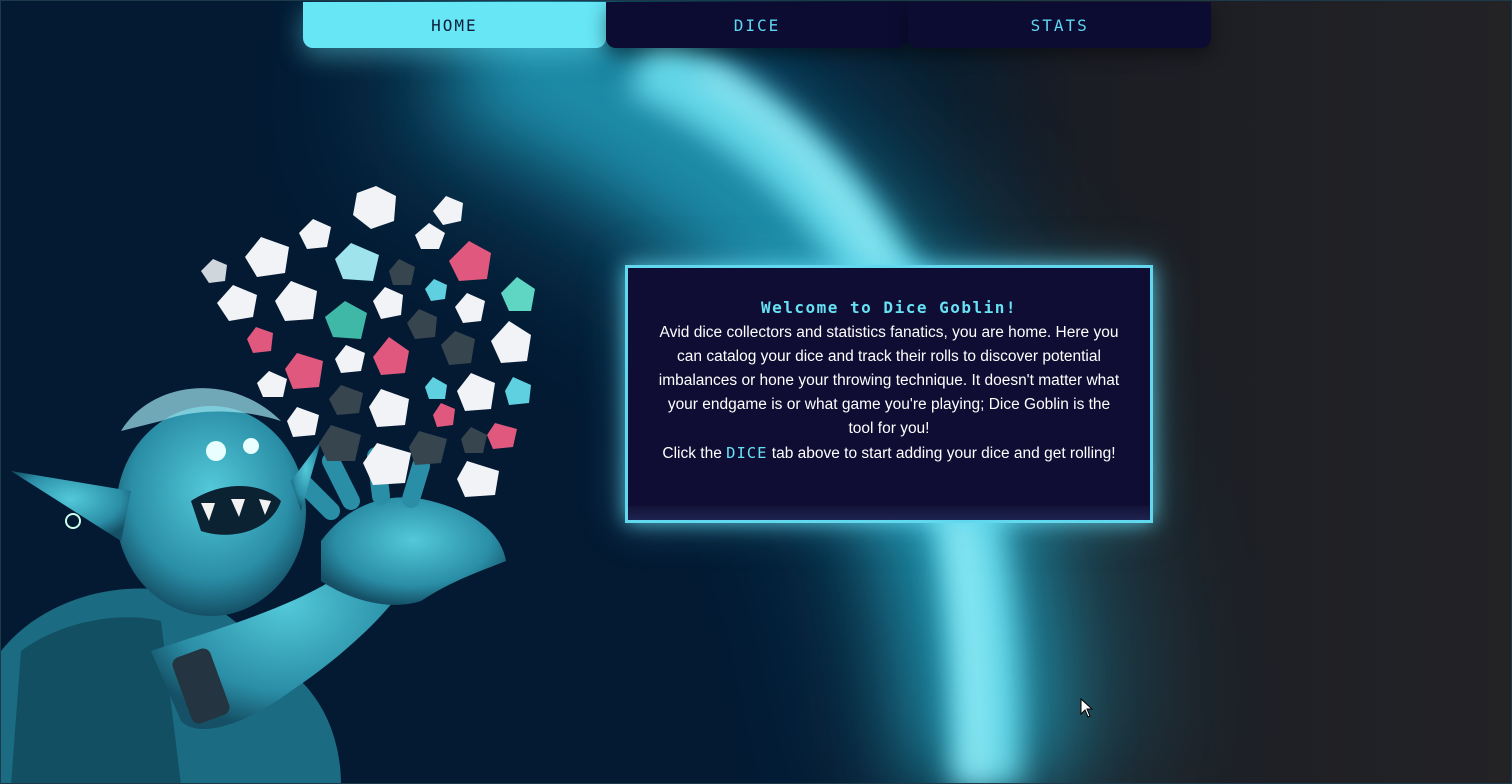 This screenshot has height=784, width=1512. Describe the element at coordinates (889, 307) in the screenshot. I see `welcome-title: Welcome to Dice Goblin!` at that location.